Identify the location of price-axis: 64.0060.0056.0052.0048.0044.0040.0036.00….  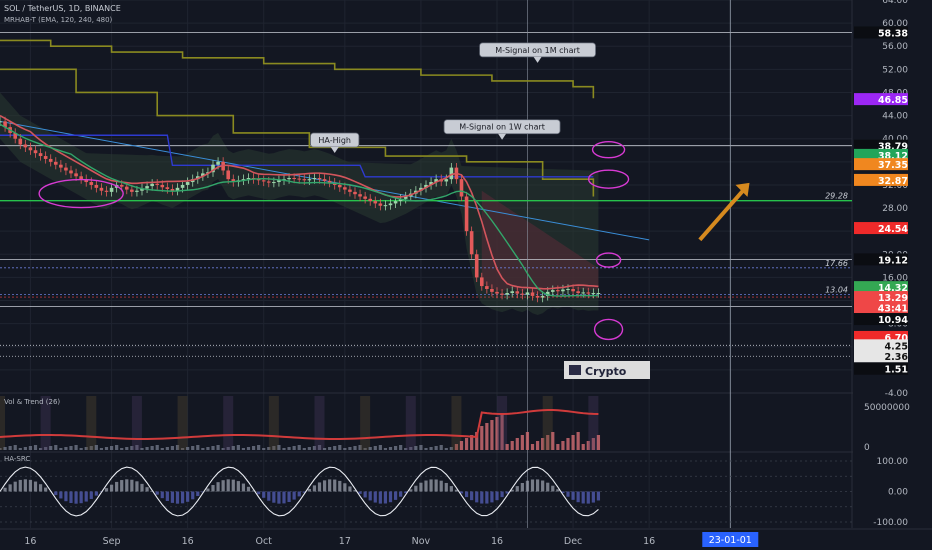
(892, 275).